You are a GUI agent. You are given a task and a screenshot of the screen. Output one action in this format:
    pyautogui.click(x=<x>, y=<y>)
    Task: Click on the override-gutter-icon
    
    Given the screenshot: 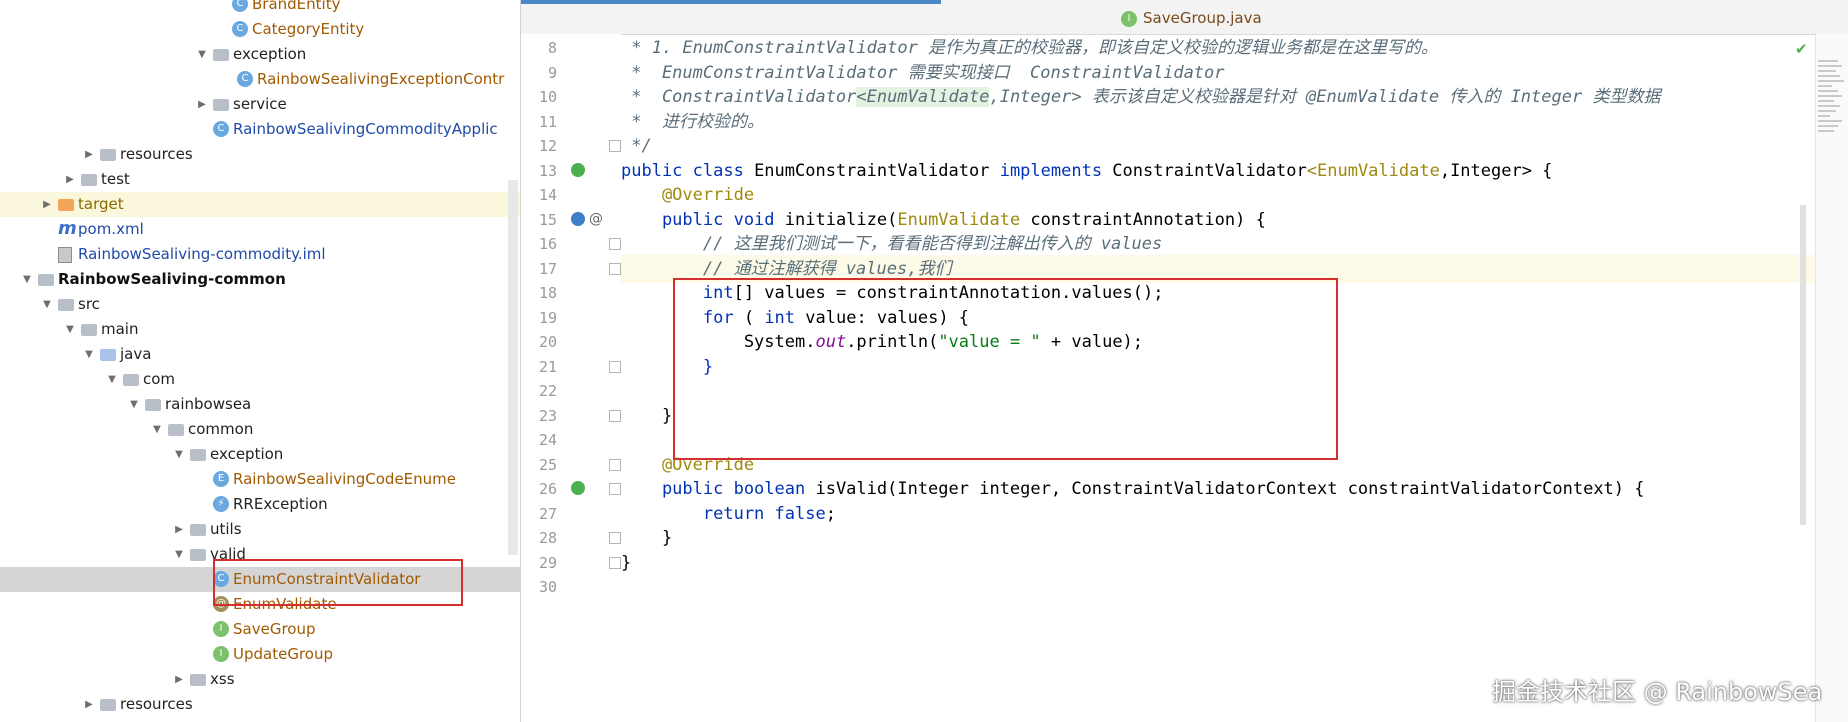 What is the action you would take?
    pyautogui.click(x=578, y=218)
    